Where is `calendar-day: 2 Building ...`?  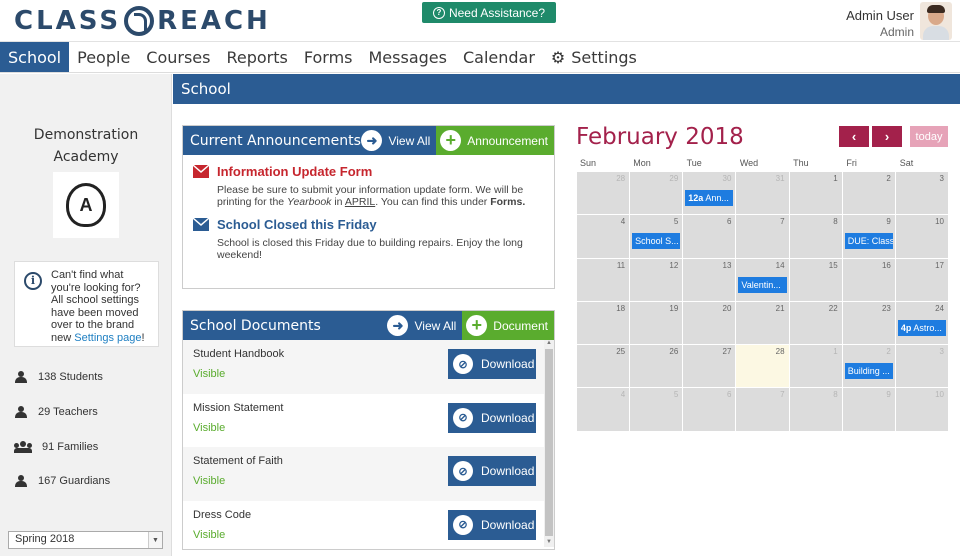
calendar-day: 2 Building ... is located at coordinates (868, 366).